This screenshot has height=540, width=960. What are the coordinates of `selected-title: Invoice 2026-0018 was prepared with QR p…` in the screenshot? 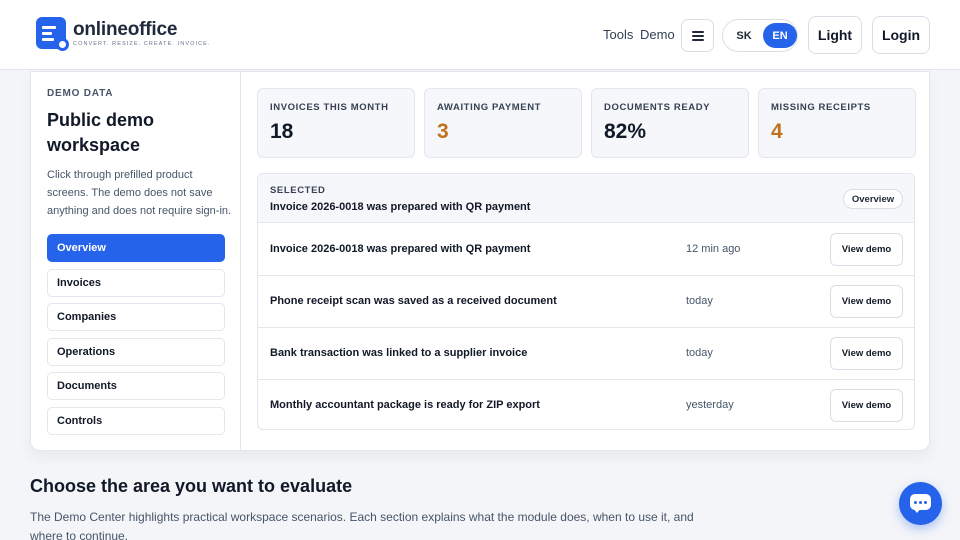 It's located at (400, 207).